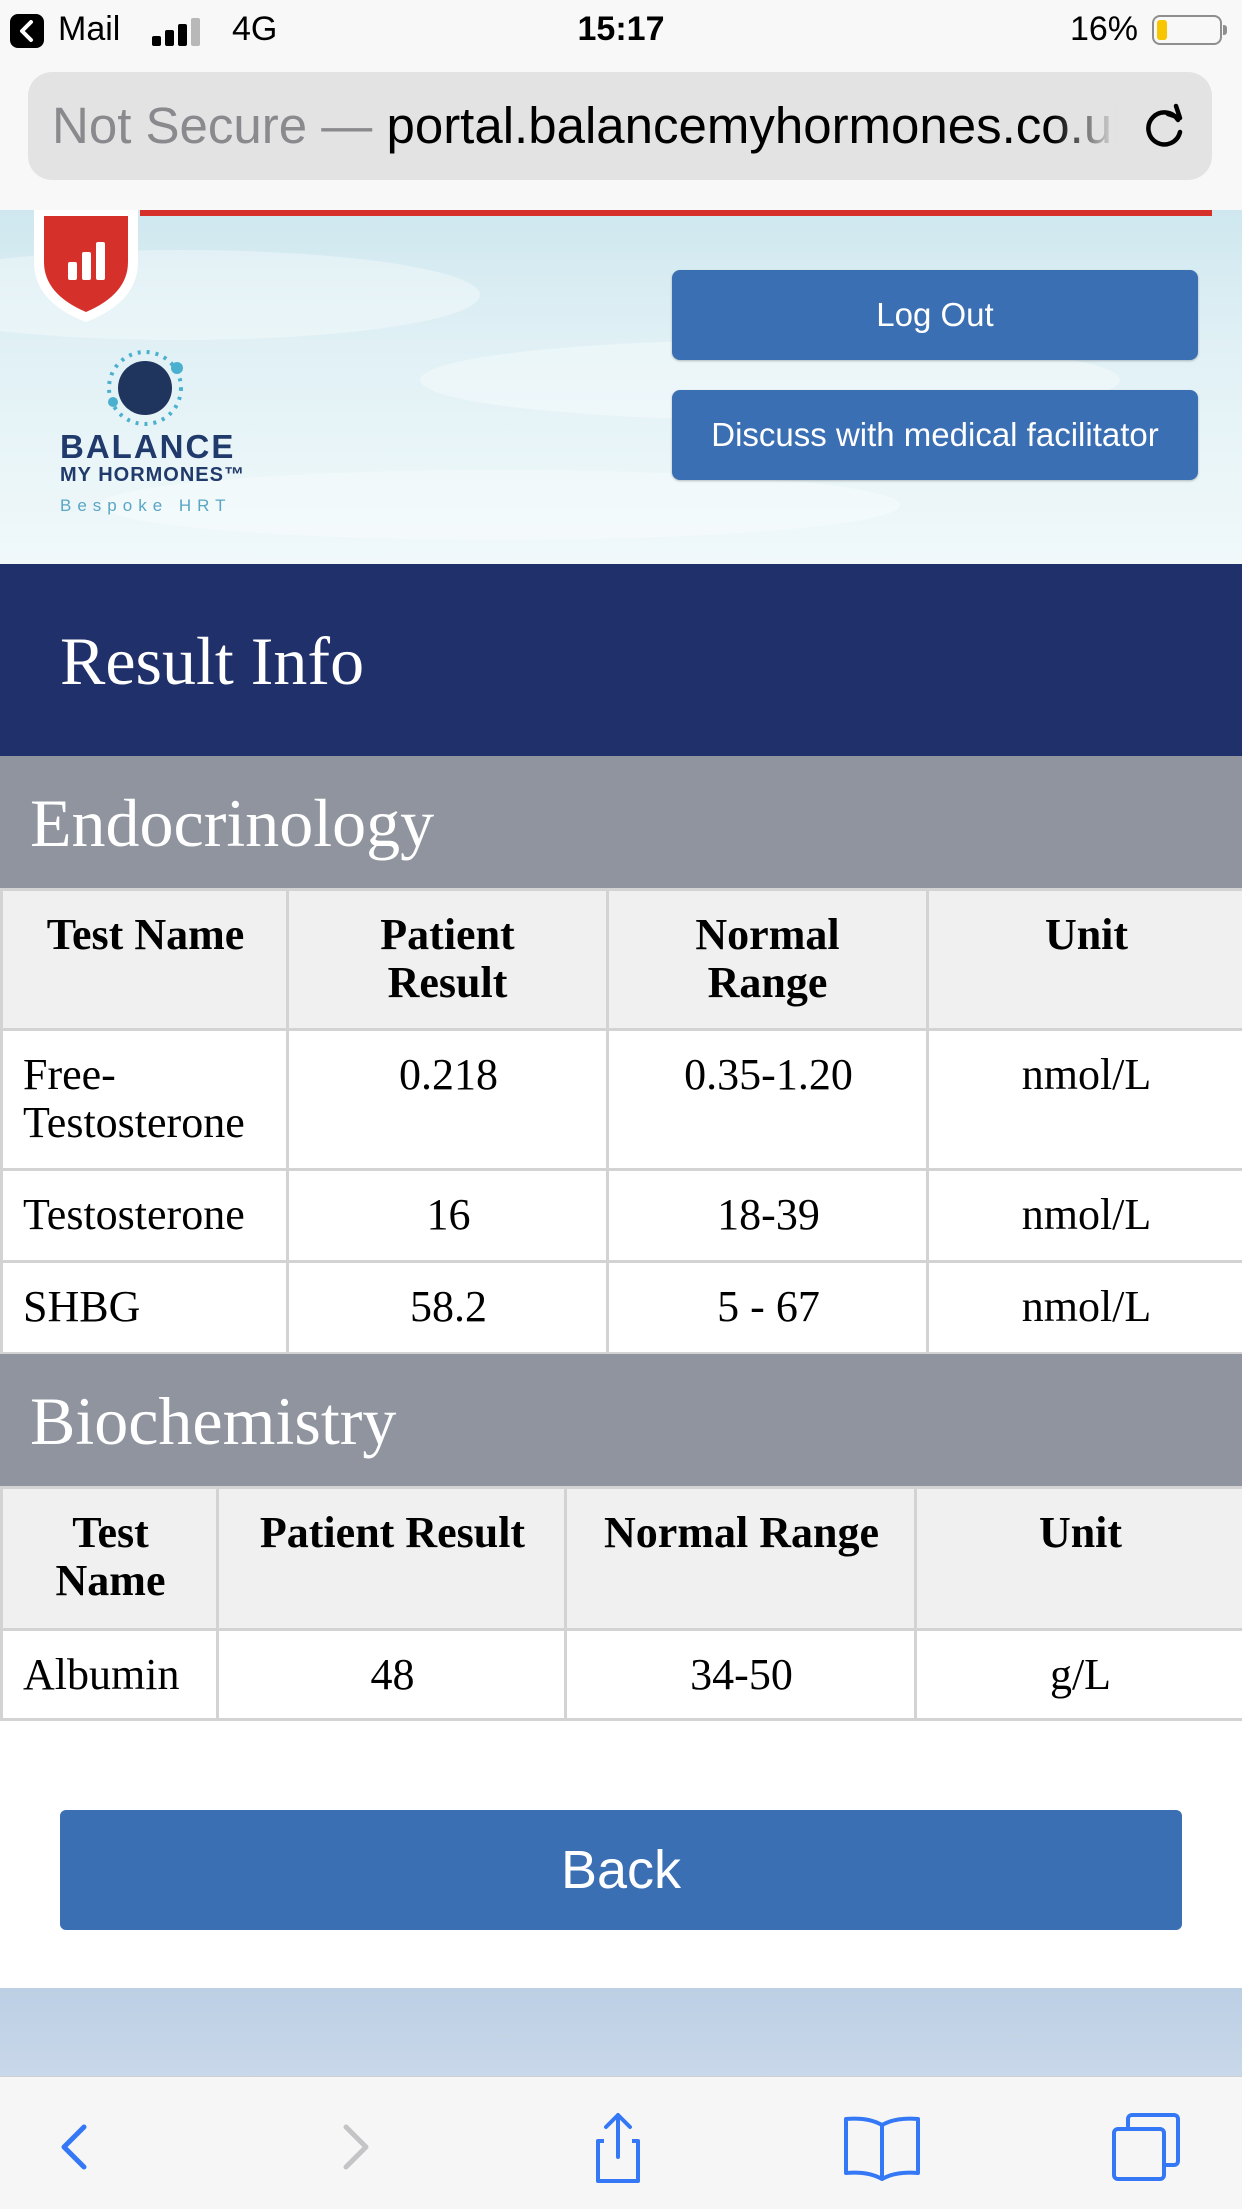  What do you see at coordinates (621, 660) in the screenshot?
I see `result-info-banner: Result Info` at bounding box center [621, 660].